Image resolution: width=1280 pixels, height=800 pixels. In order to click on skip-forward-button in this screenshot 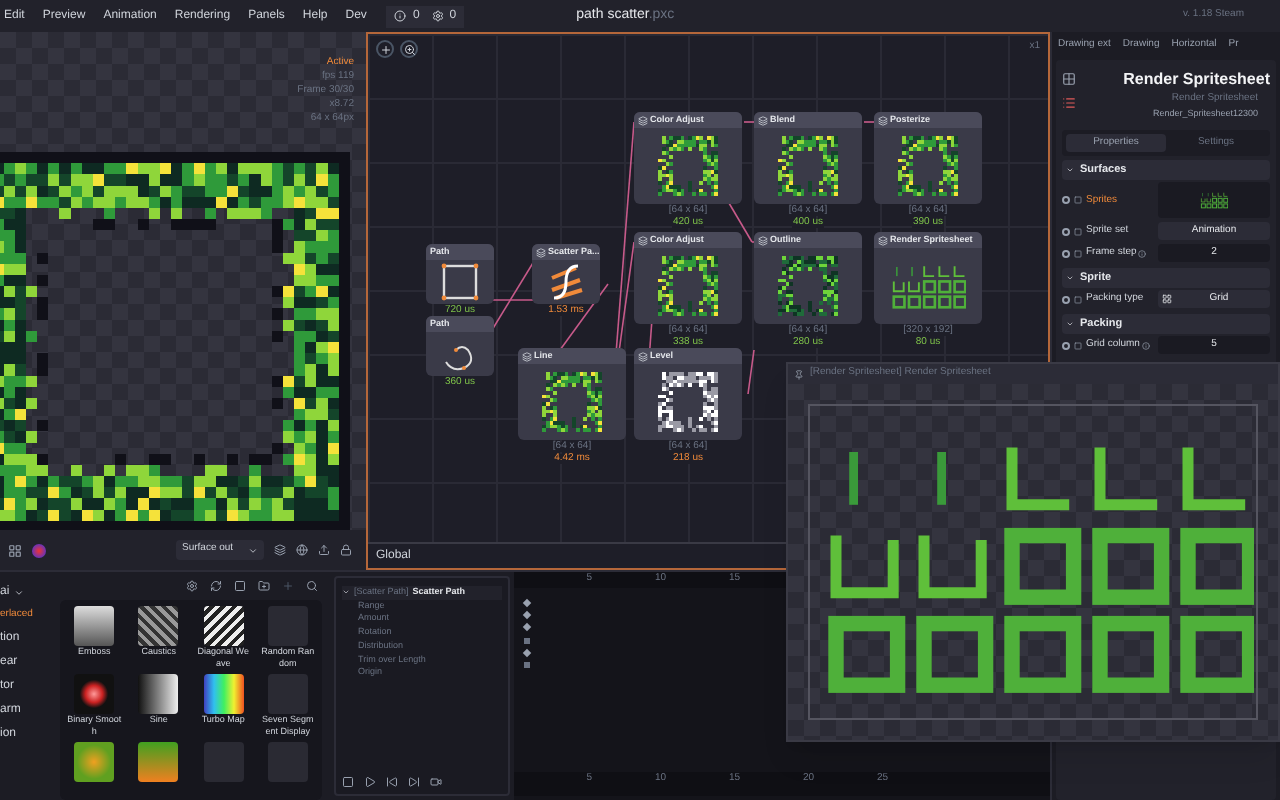, I will do `click(414, 782)`.